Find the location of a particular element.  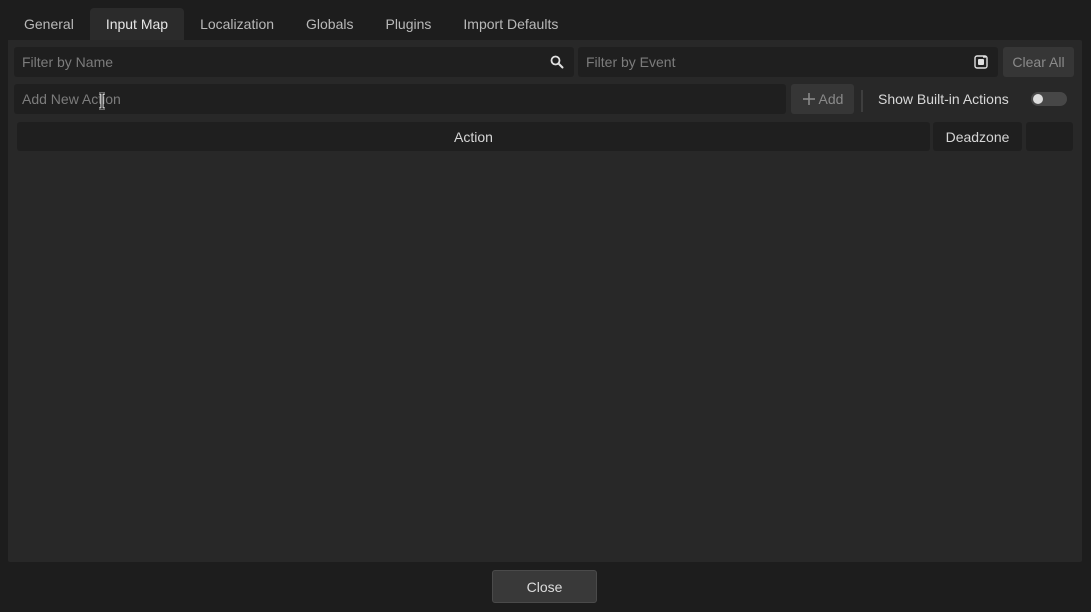

toggle-knob is located at coordinates (1038, 99).